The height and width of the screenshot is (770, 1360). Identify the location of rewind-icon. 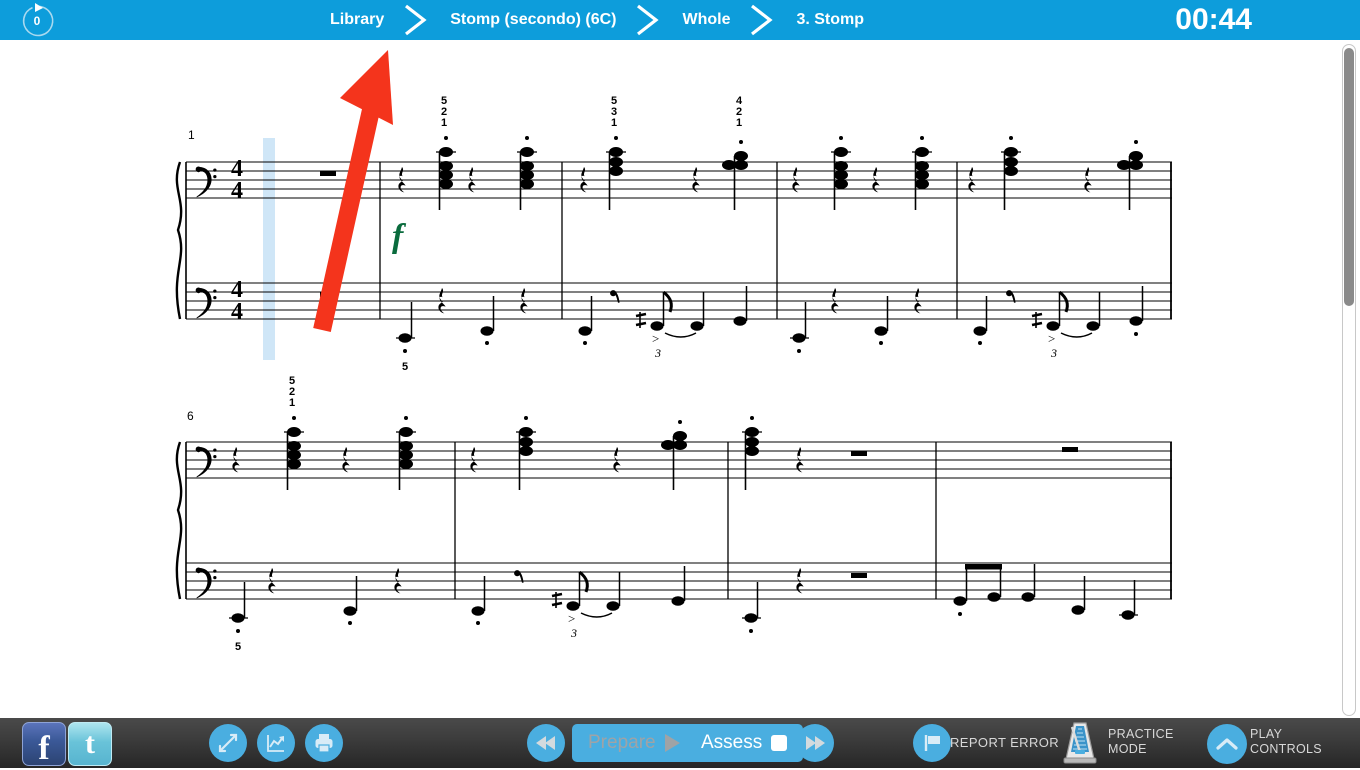
(545, 743).